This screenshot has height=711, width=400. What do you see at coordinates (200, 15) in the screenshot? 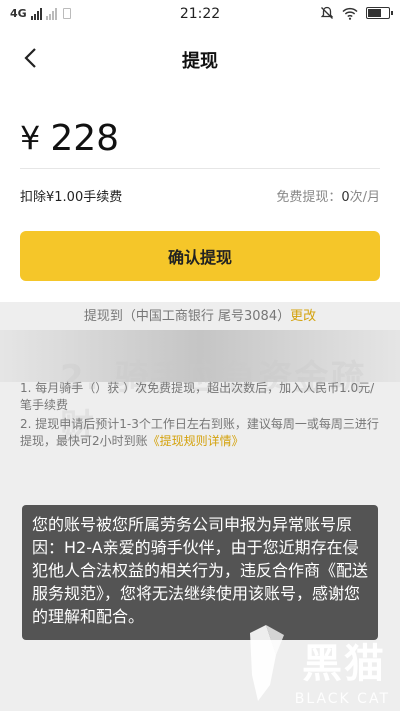
I see `status-bar: 4G 21:22` at bounding box center [200, 15].